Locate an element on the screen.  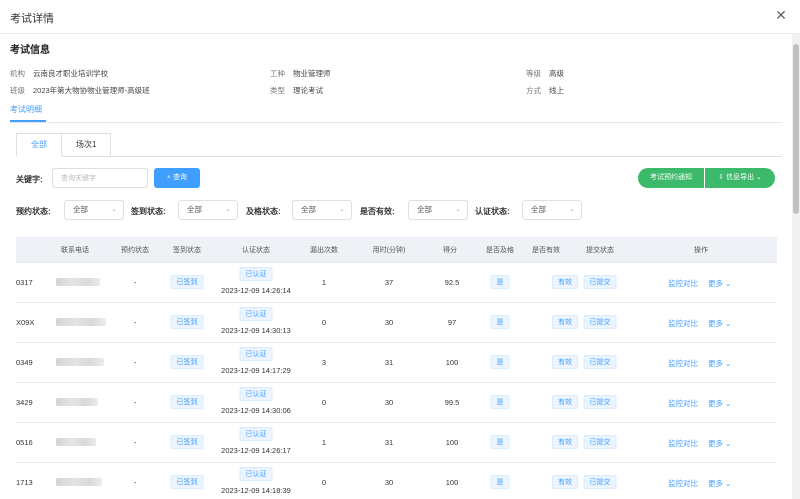
scrollbar-thumb is located at coordinates (796, 129).